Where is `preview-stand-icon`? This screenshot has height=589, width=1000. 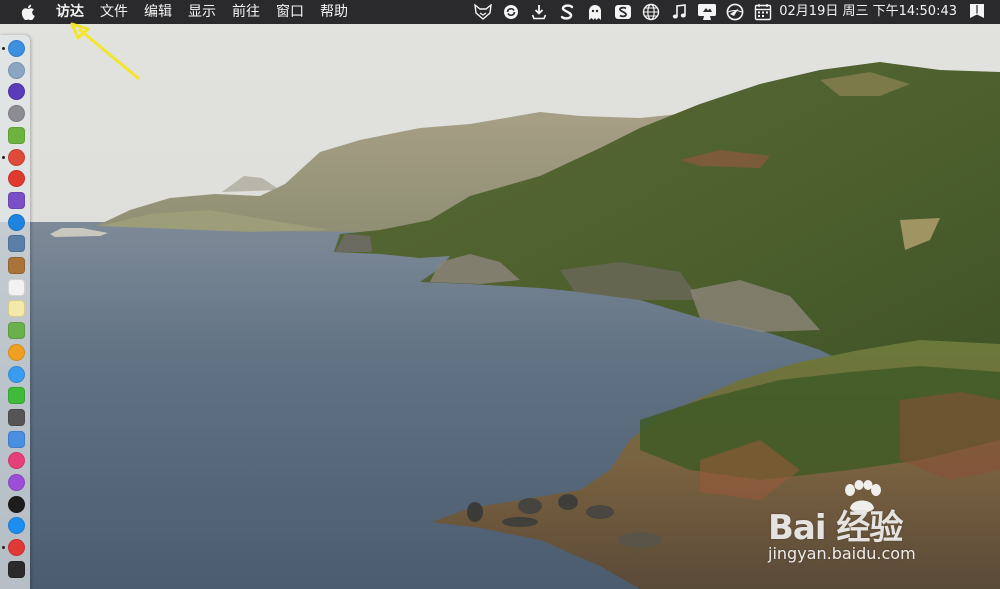
preview-stand-icon is located at coordinates (16, 439).